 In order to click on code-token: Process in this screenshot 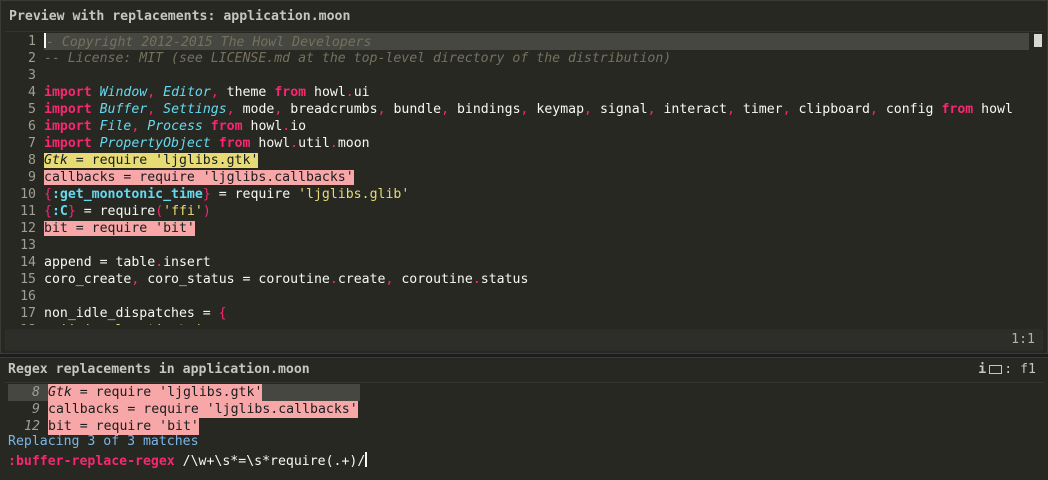, I will do `click(175, 126)`.